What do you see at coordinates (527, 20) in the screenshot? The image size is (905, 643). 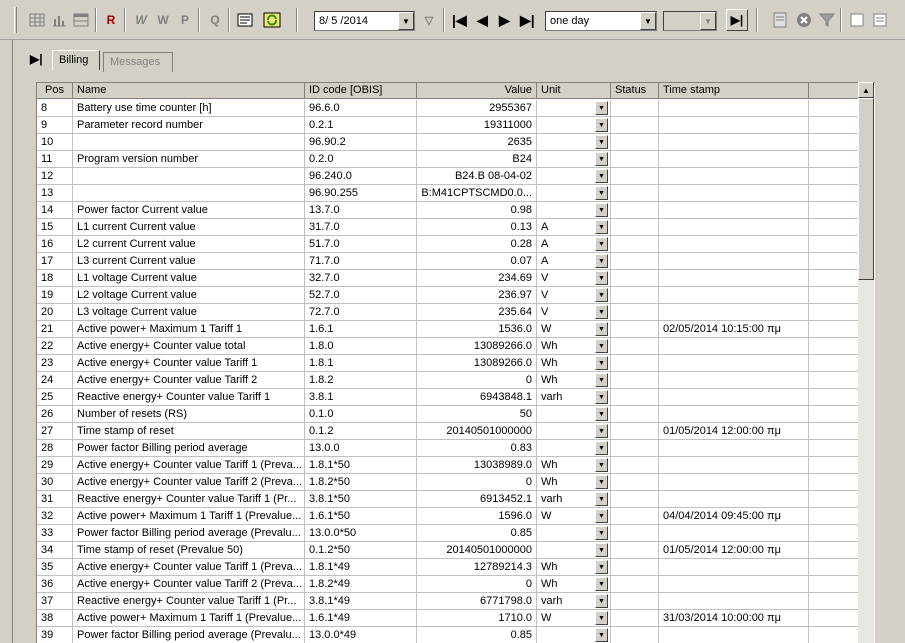 I see `last-record-icon: ▶|` at bounding box center [527, 20].